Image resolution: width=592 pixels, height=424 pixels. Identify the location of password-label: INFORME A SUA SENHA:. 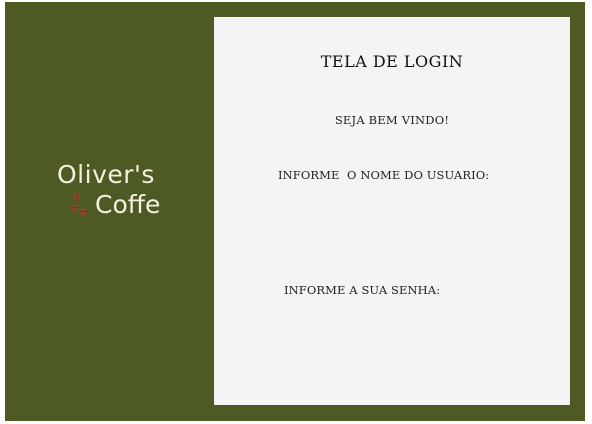
(362, 290).